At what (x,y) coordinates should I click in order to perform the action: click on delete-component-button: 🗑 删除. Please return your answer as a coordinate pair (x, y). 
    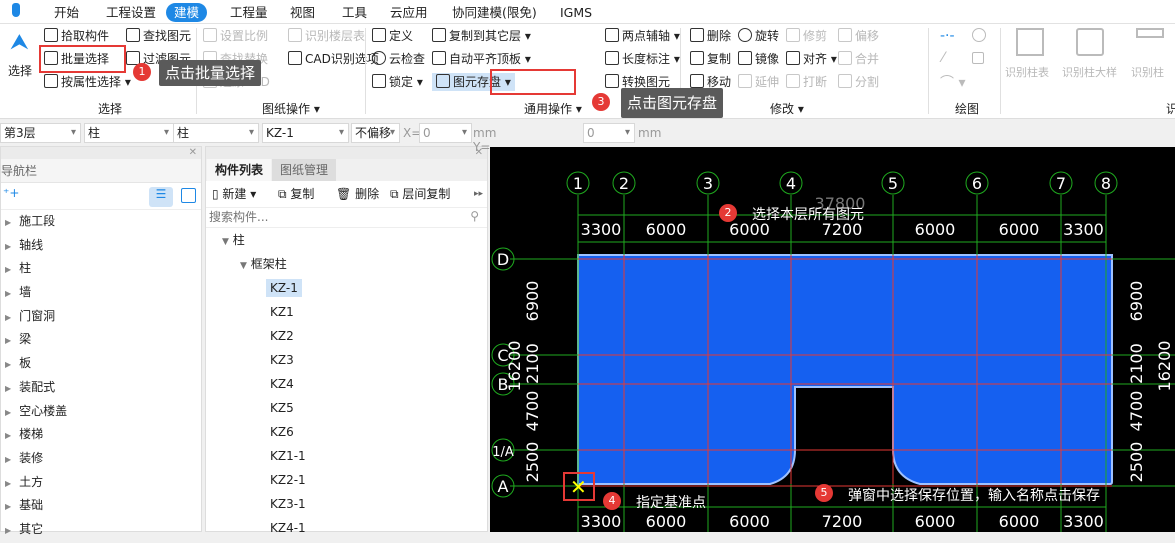
    Looking at the image, I should click on (357, 194).